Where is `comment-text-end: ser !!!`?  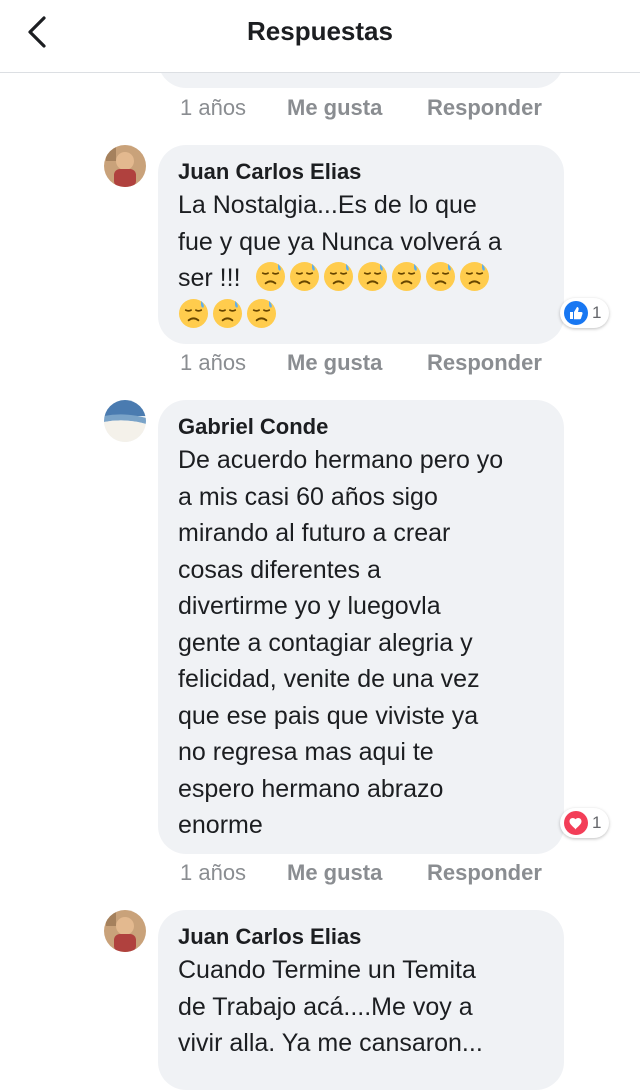 comment-text-end: ser !!! is located at coordinates (209, 278).